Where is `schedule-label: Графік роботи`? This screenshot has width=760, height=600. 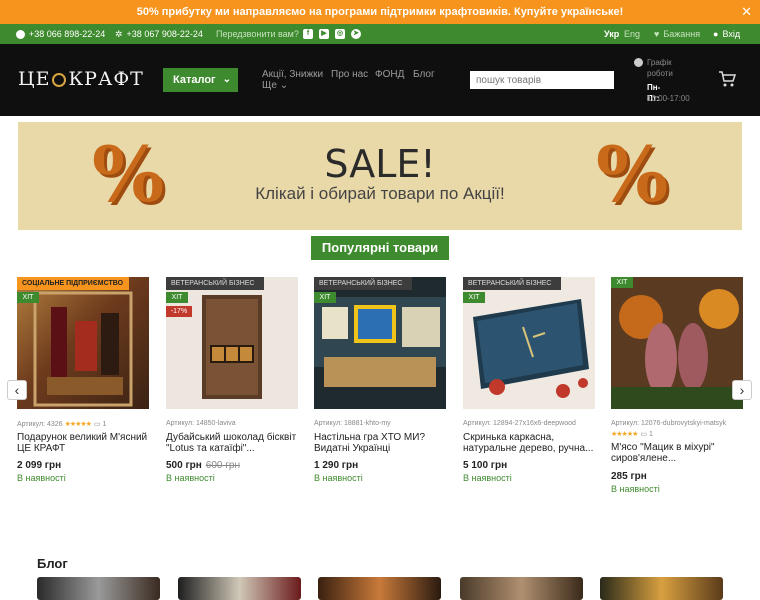 schedule-label: Графік роботи is located at coordinates (660, 68).